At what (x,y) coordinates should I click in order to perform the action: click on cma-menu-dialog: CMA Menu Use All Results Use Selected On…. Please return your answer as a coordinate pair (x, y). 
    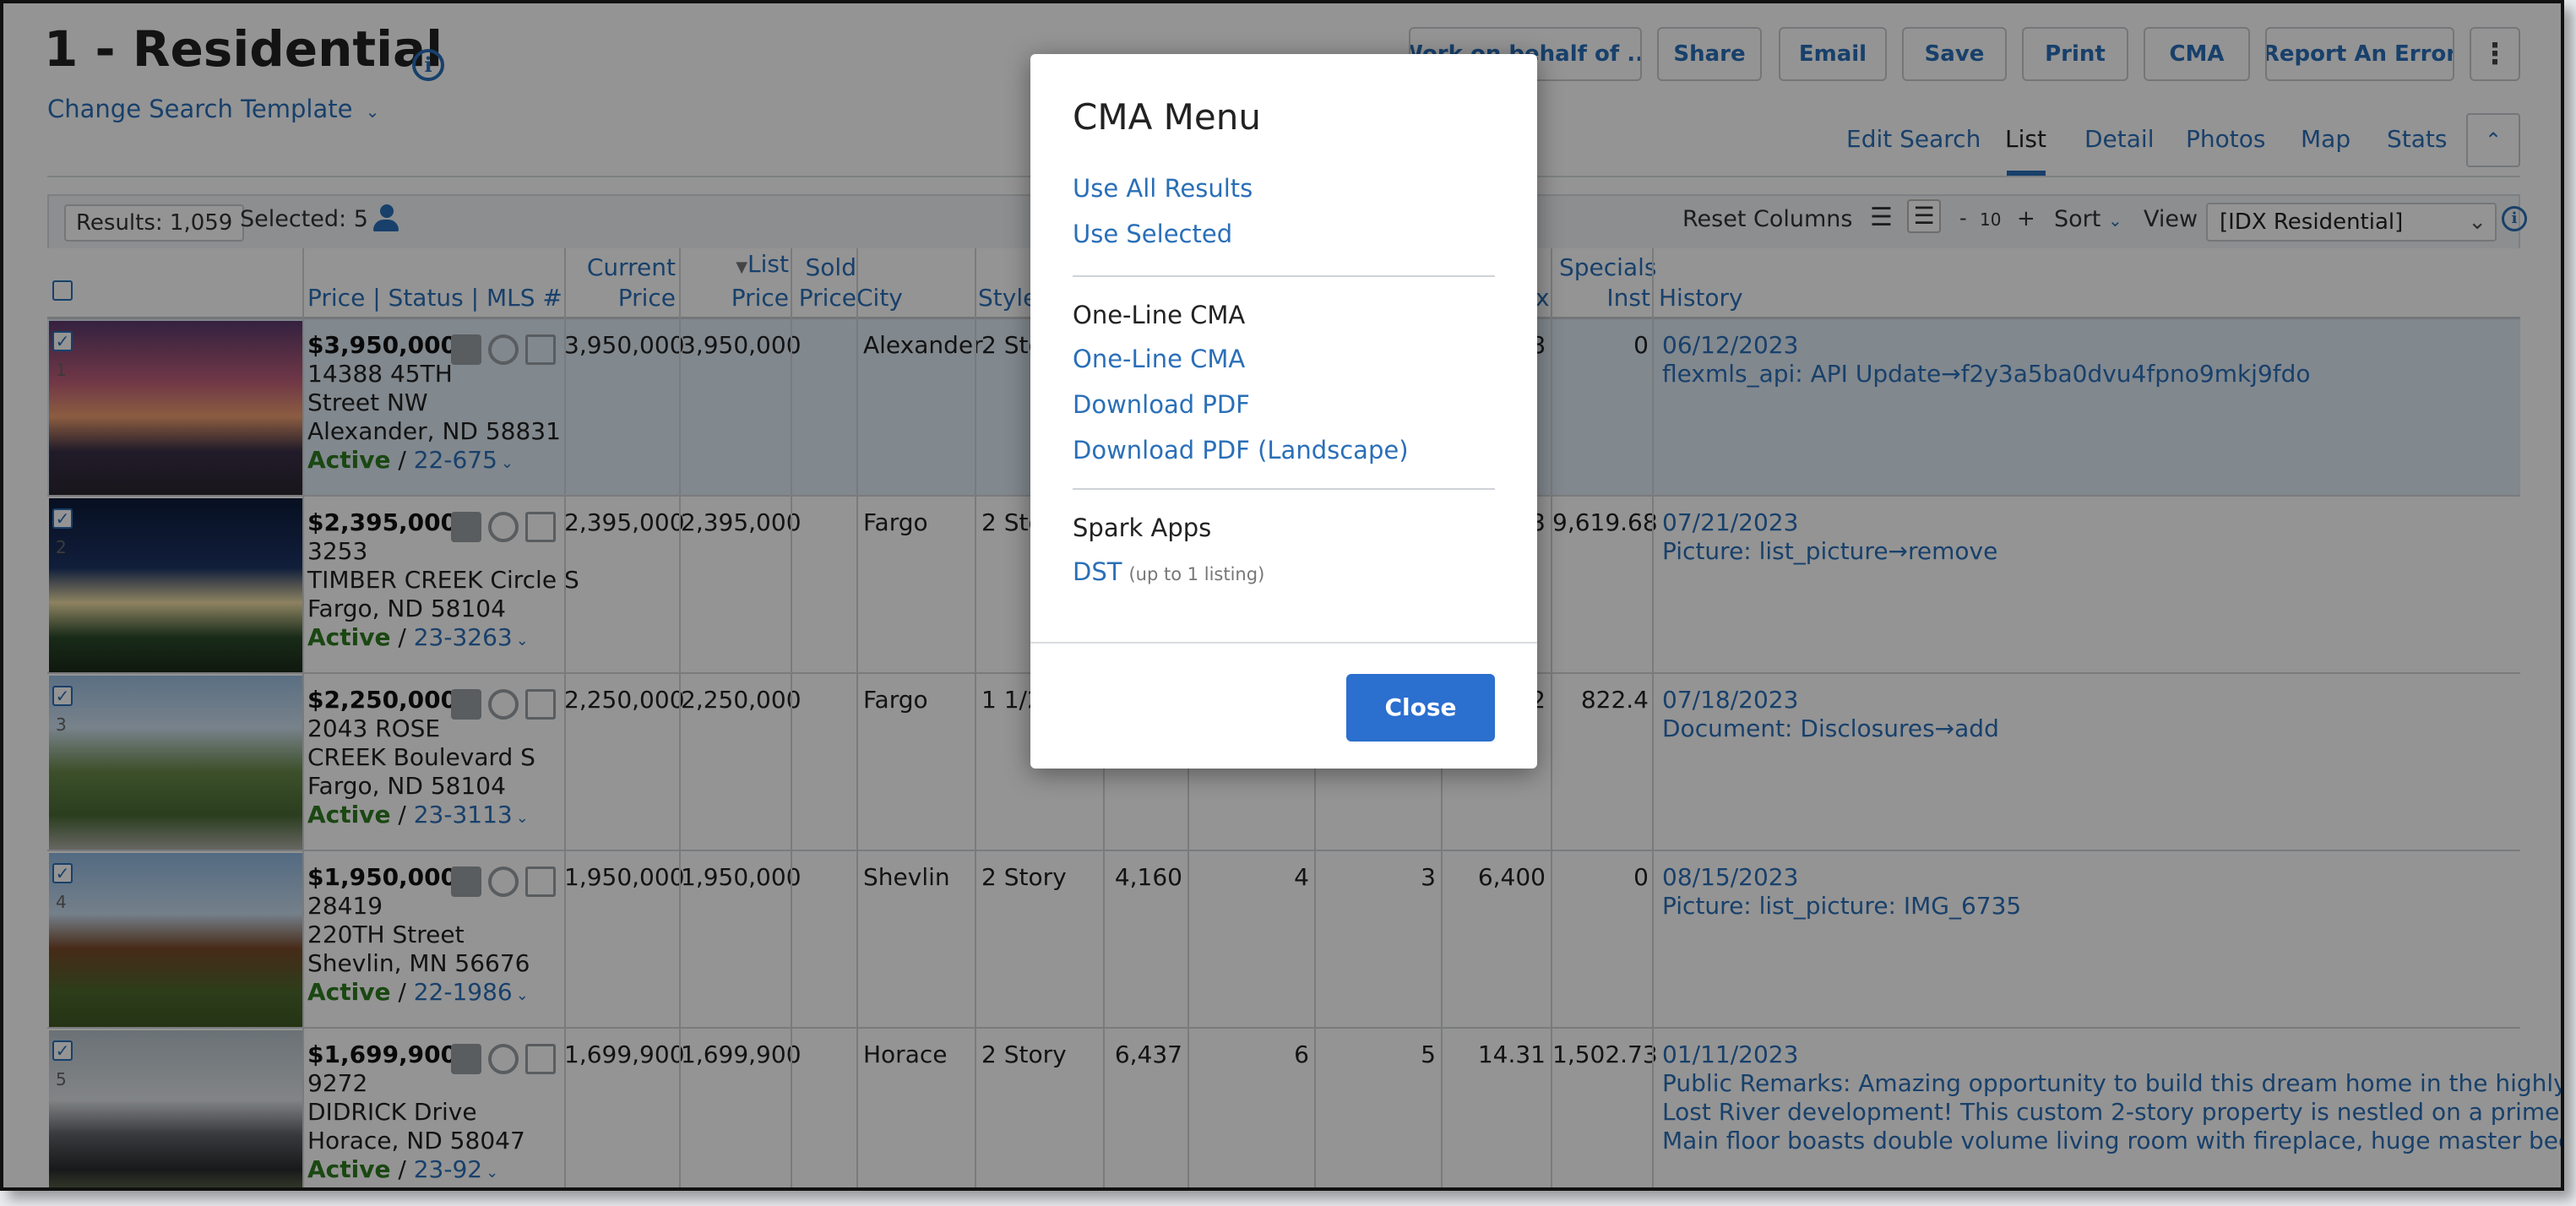
    Looking at the image, I should click on (1283, 411).